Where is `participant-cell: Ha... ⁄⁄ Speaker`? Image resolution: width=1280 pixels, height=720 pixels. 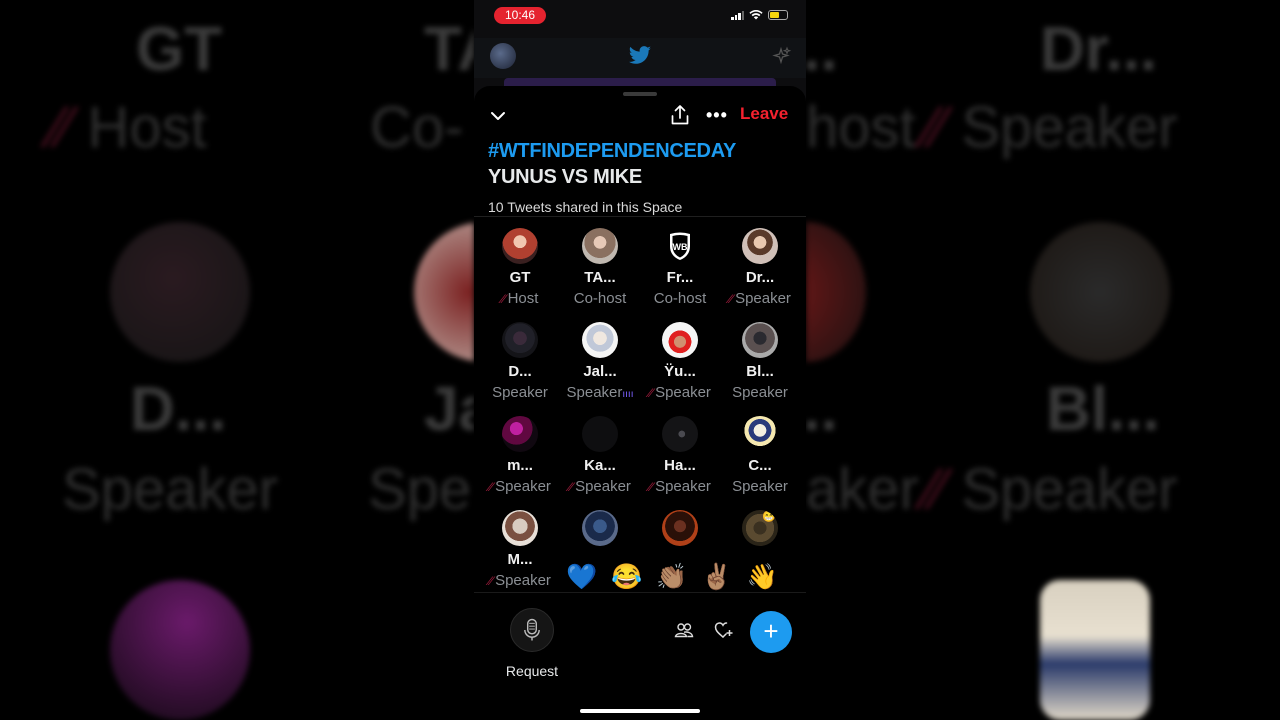
participant-cell: Ha... ⁄⁄ Speaker is located at coordinates (680, 461).